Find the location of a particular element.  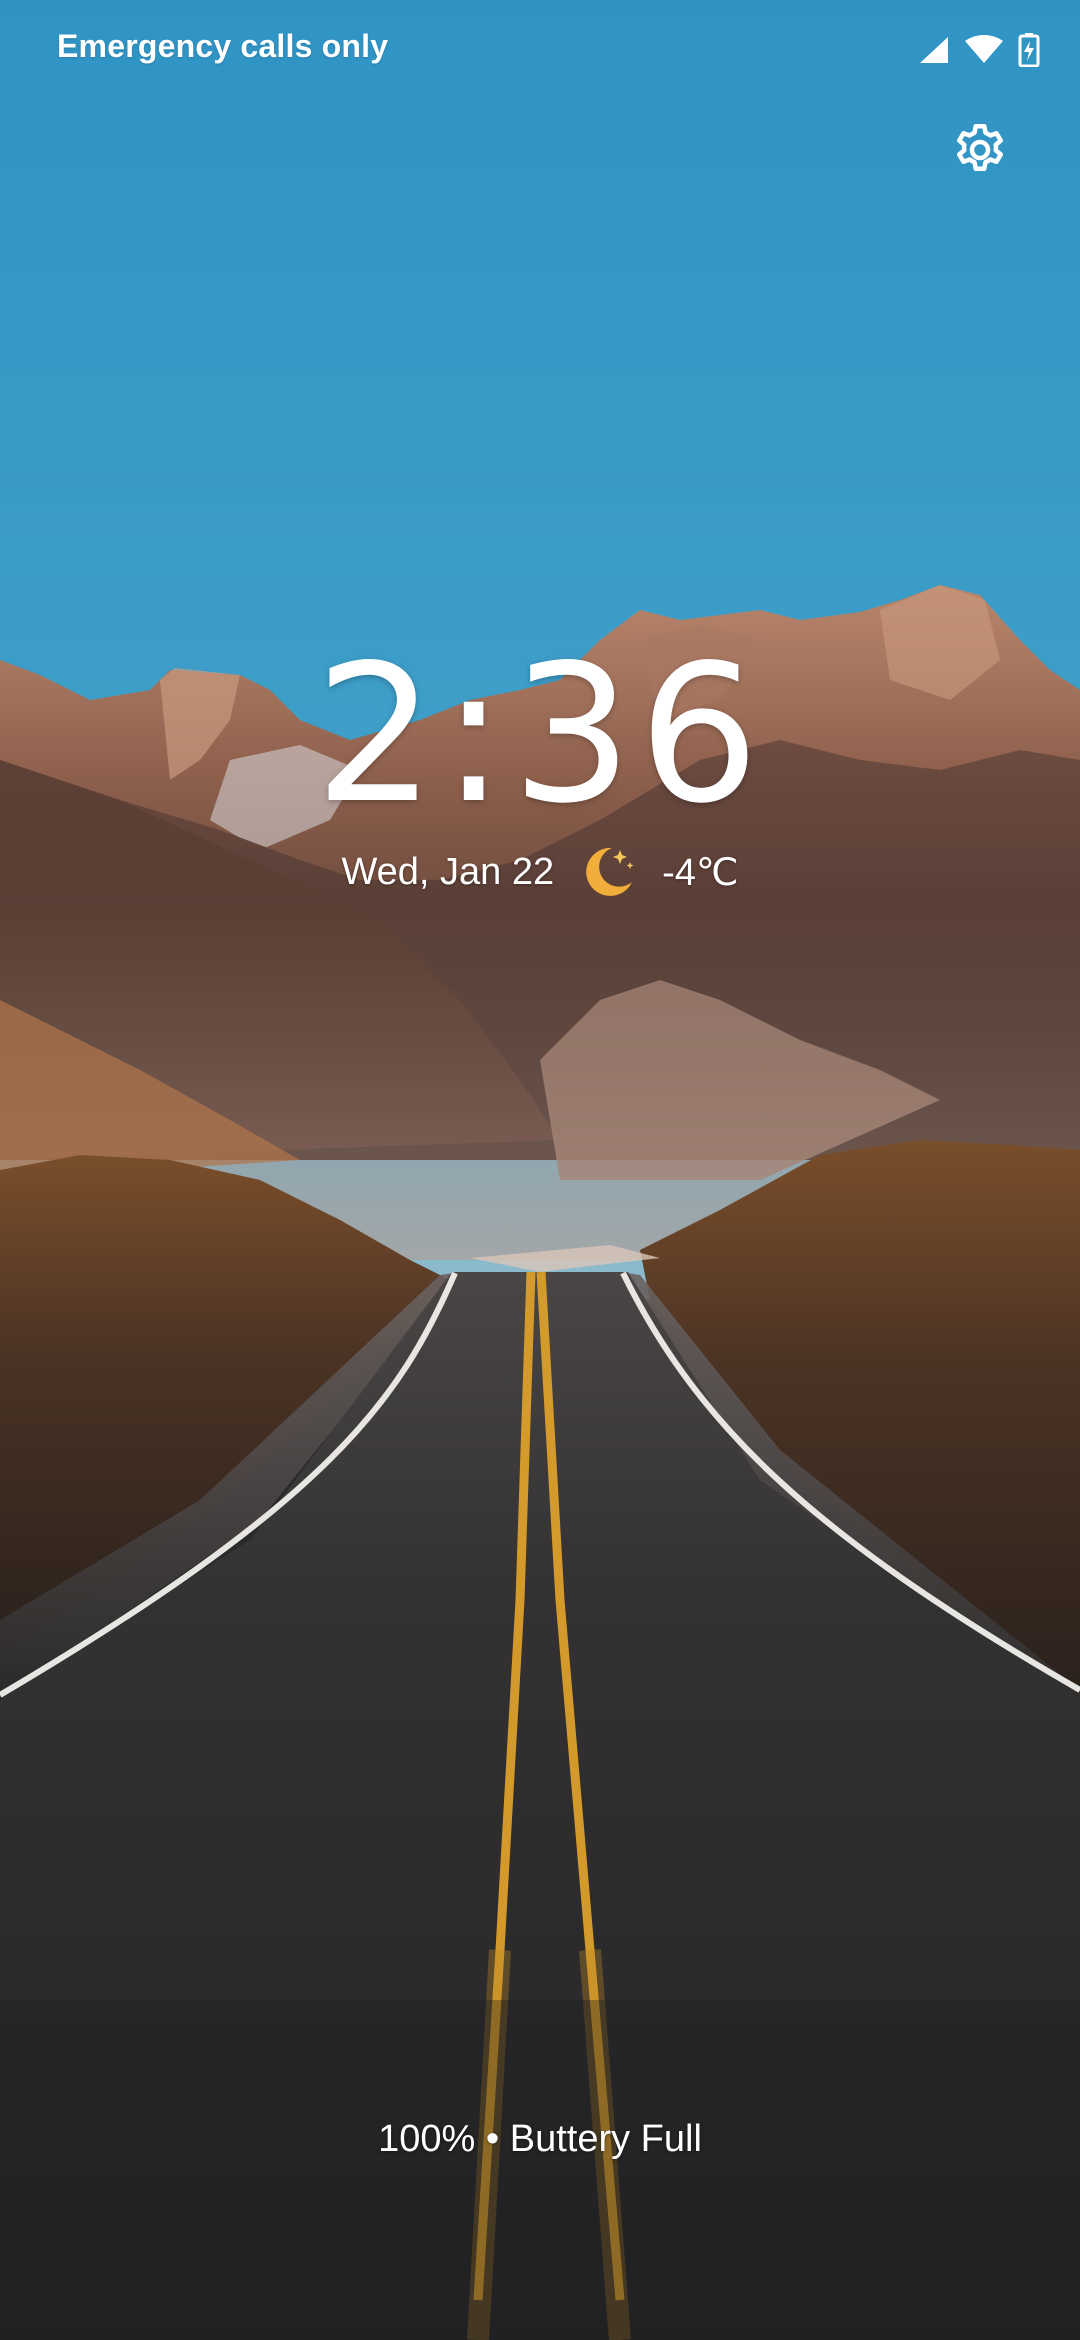

wifi-icon is located at coordinates (984, 50).